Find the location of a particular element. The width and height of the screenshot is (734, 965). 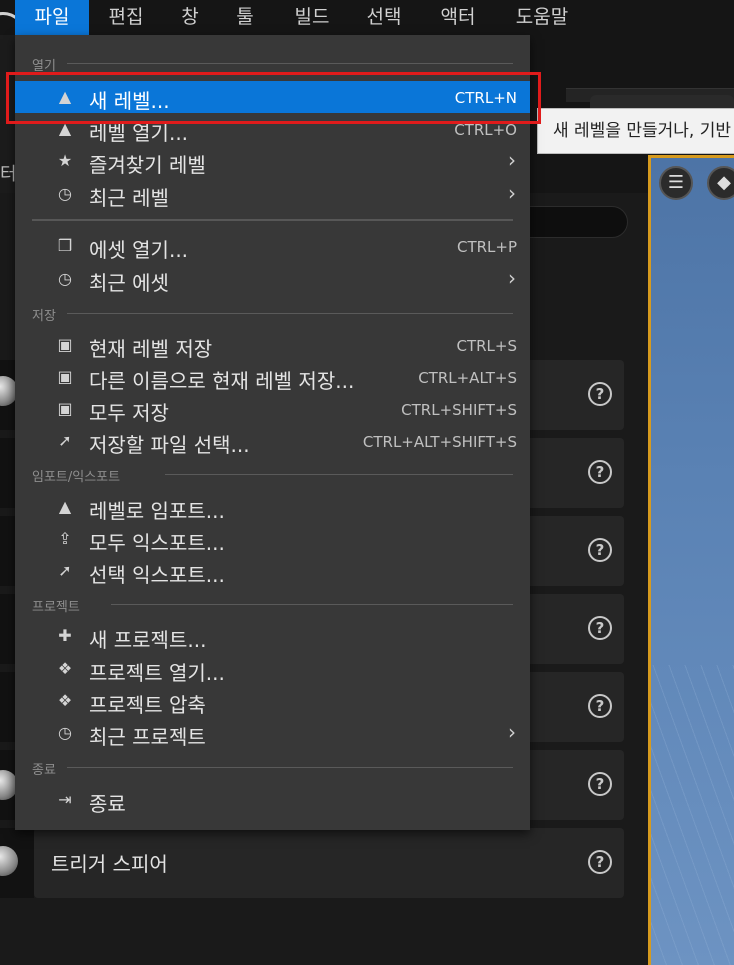

save-as-icon: ▣ is located at coordinates (65, 376).